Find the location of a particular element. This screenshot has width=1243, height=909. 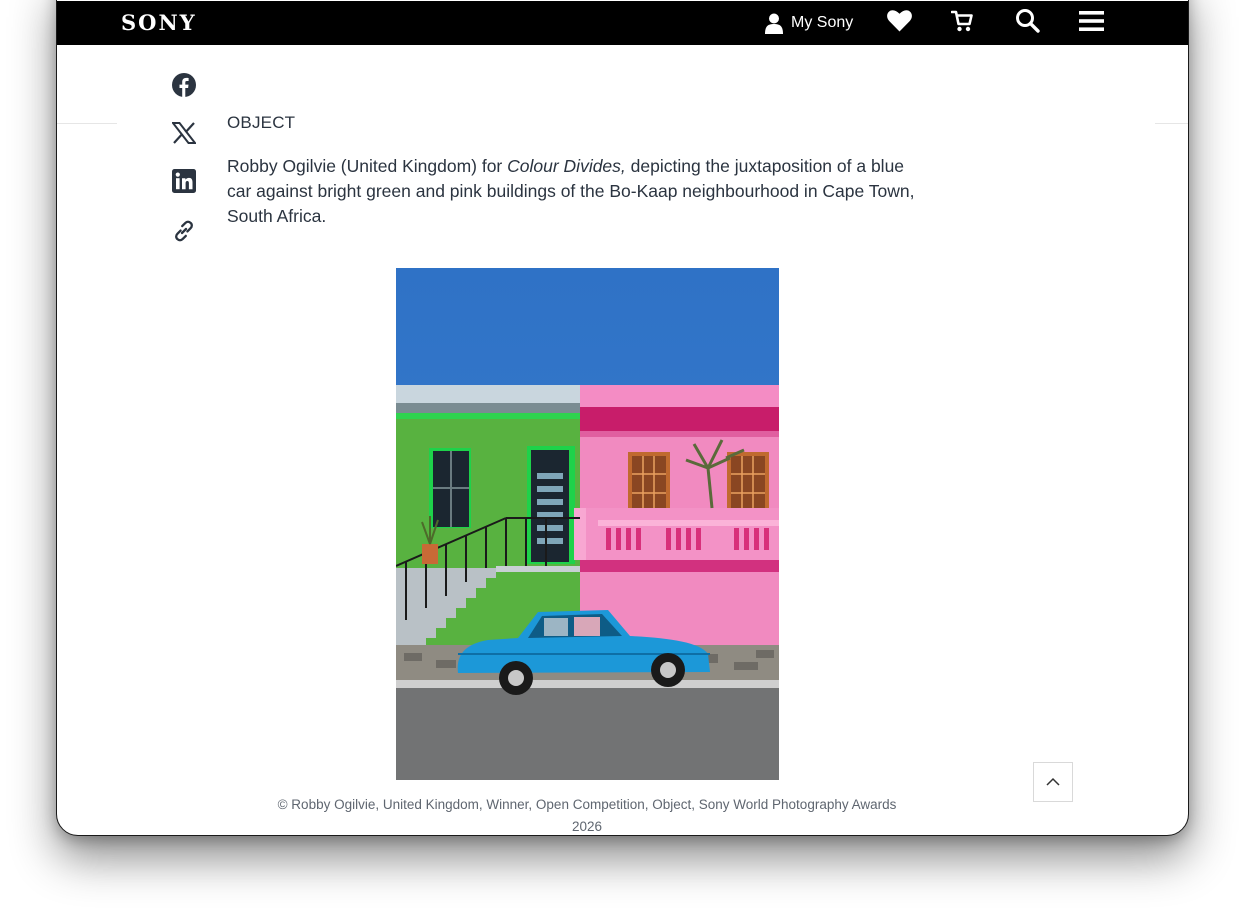

cart-button is located at coordinates (961, 23).